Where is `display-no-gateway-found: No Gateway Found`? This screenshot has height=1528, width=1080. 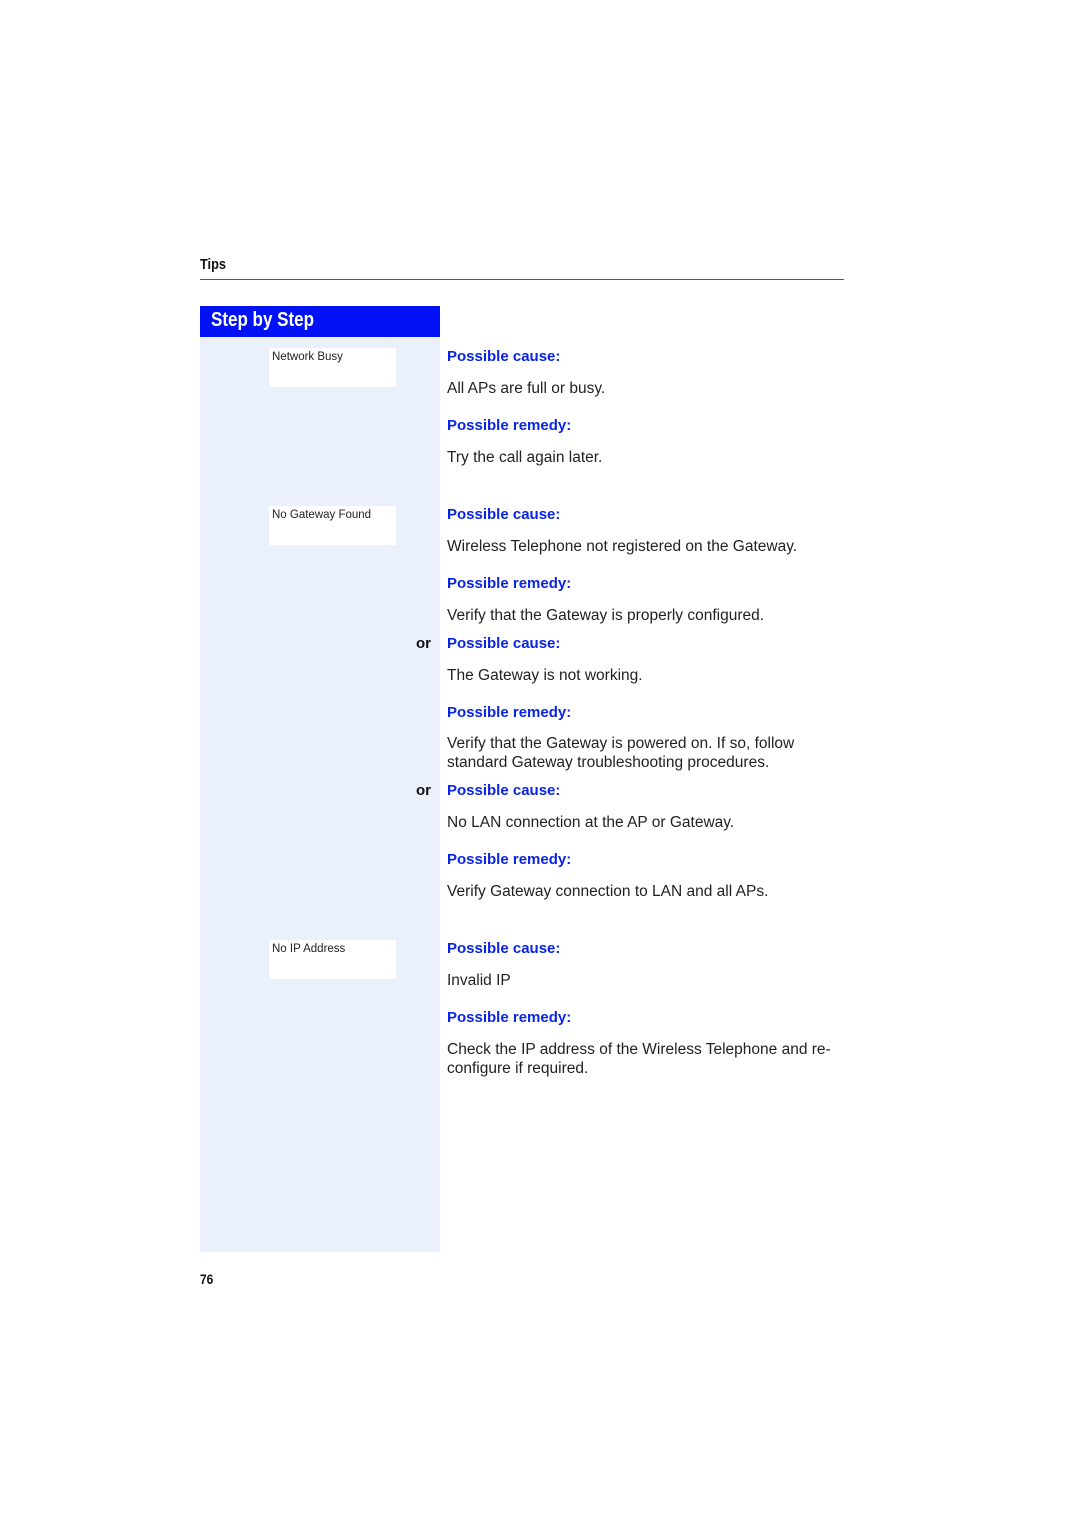 display-no-gateway-found: No Gateway Found is located at coordinates (332, 525).